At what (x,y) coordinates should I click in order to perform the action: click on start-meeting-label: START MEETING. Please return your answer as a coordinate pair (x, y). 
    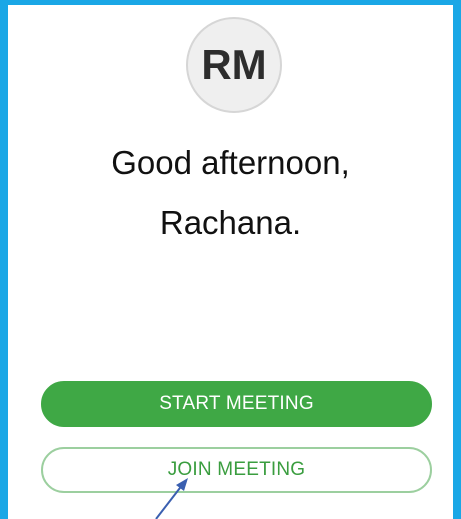
    Looking at the image, I should click on (236, 403).